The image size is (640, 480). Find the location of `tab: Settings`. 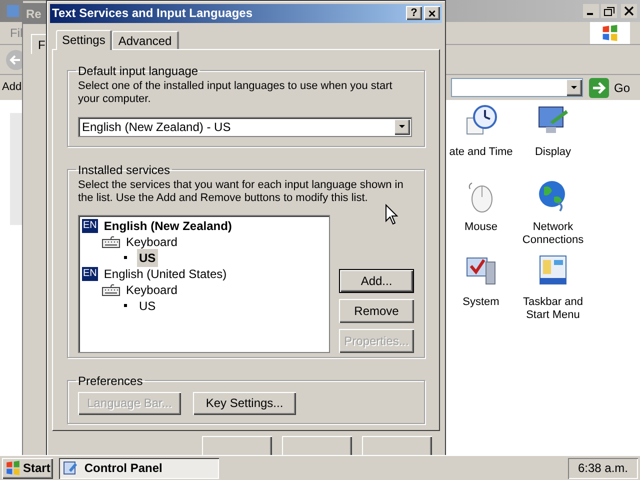

tab: Settings is located at coordinates (84, 40).